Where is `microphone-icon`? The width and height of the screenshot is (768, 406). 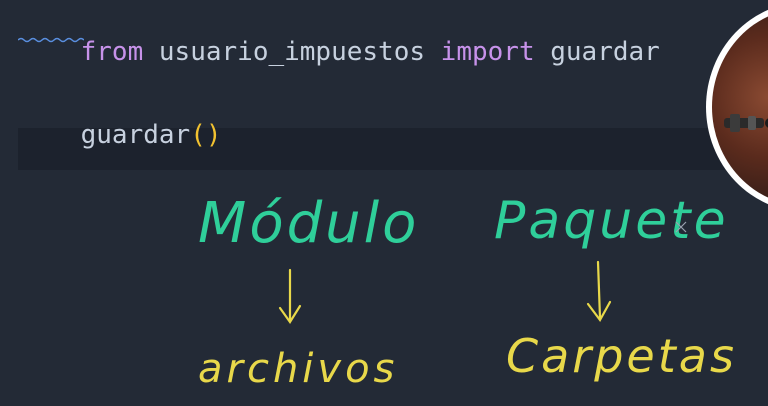 microphone-icon is located at coordinates (746, 123).